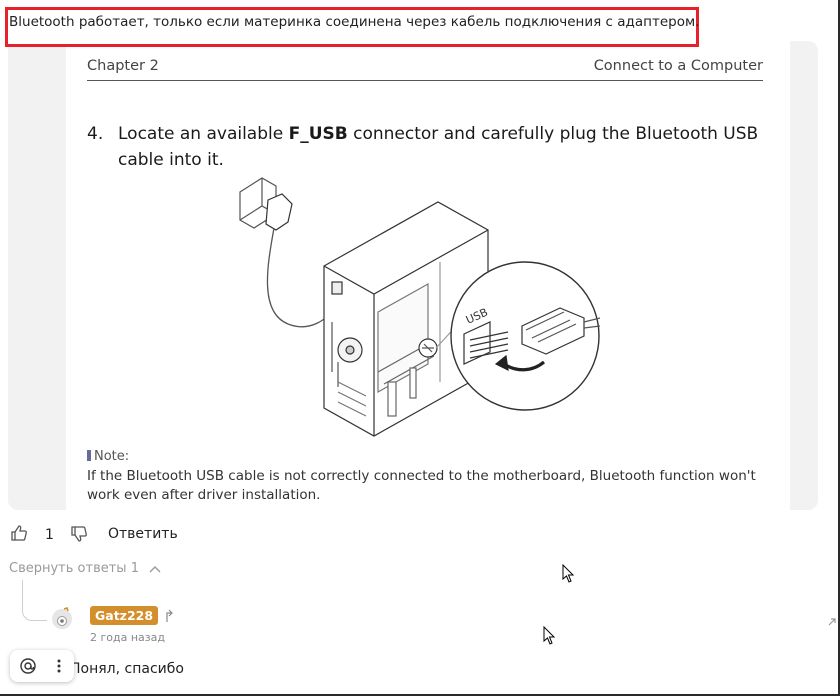  What do you see at coordinates (34, 600) in the screenshot?
I see `thread-connector-line` at bounding box center [34, 600].